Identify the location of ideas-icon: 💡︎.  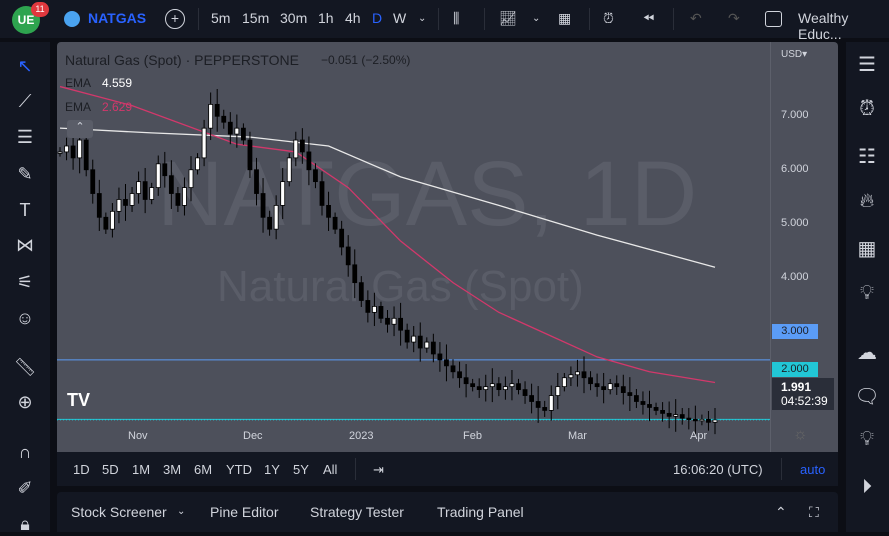
(867, 295).